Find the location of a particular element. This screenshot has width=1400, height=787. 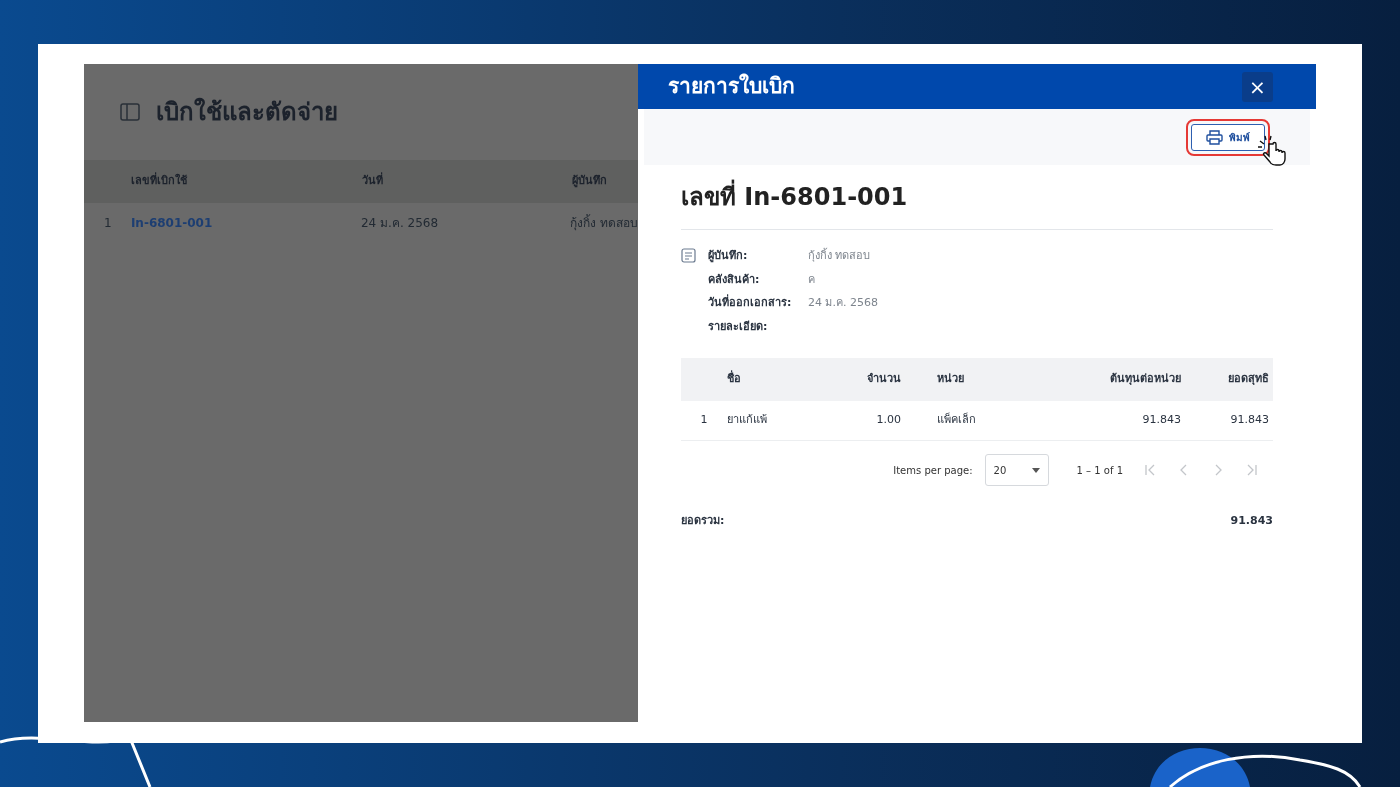

column-header: จำนวน is located at coordinates (883, 379).